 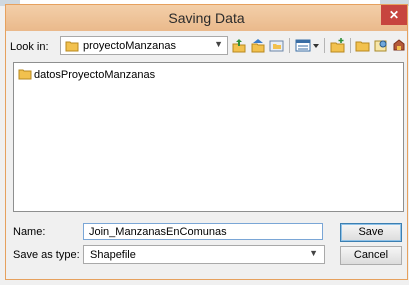 I want to click on cancel-button: Cancel, so click(x=371, y=255).